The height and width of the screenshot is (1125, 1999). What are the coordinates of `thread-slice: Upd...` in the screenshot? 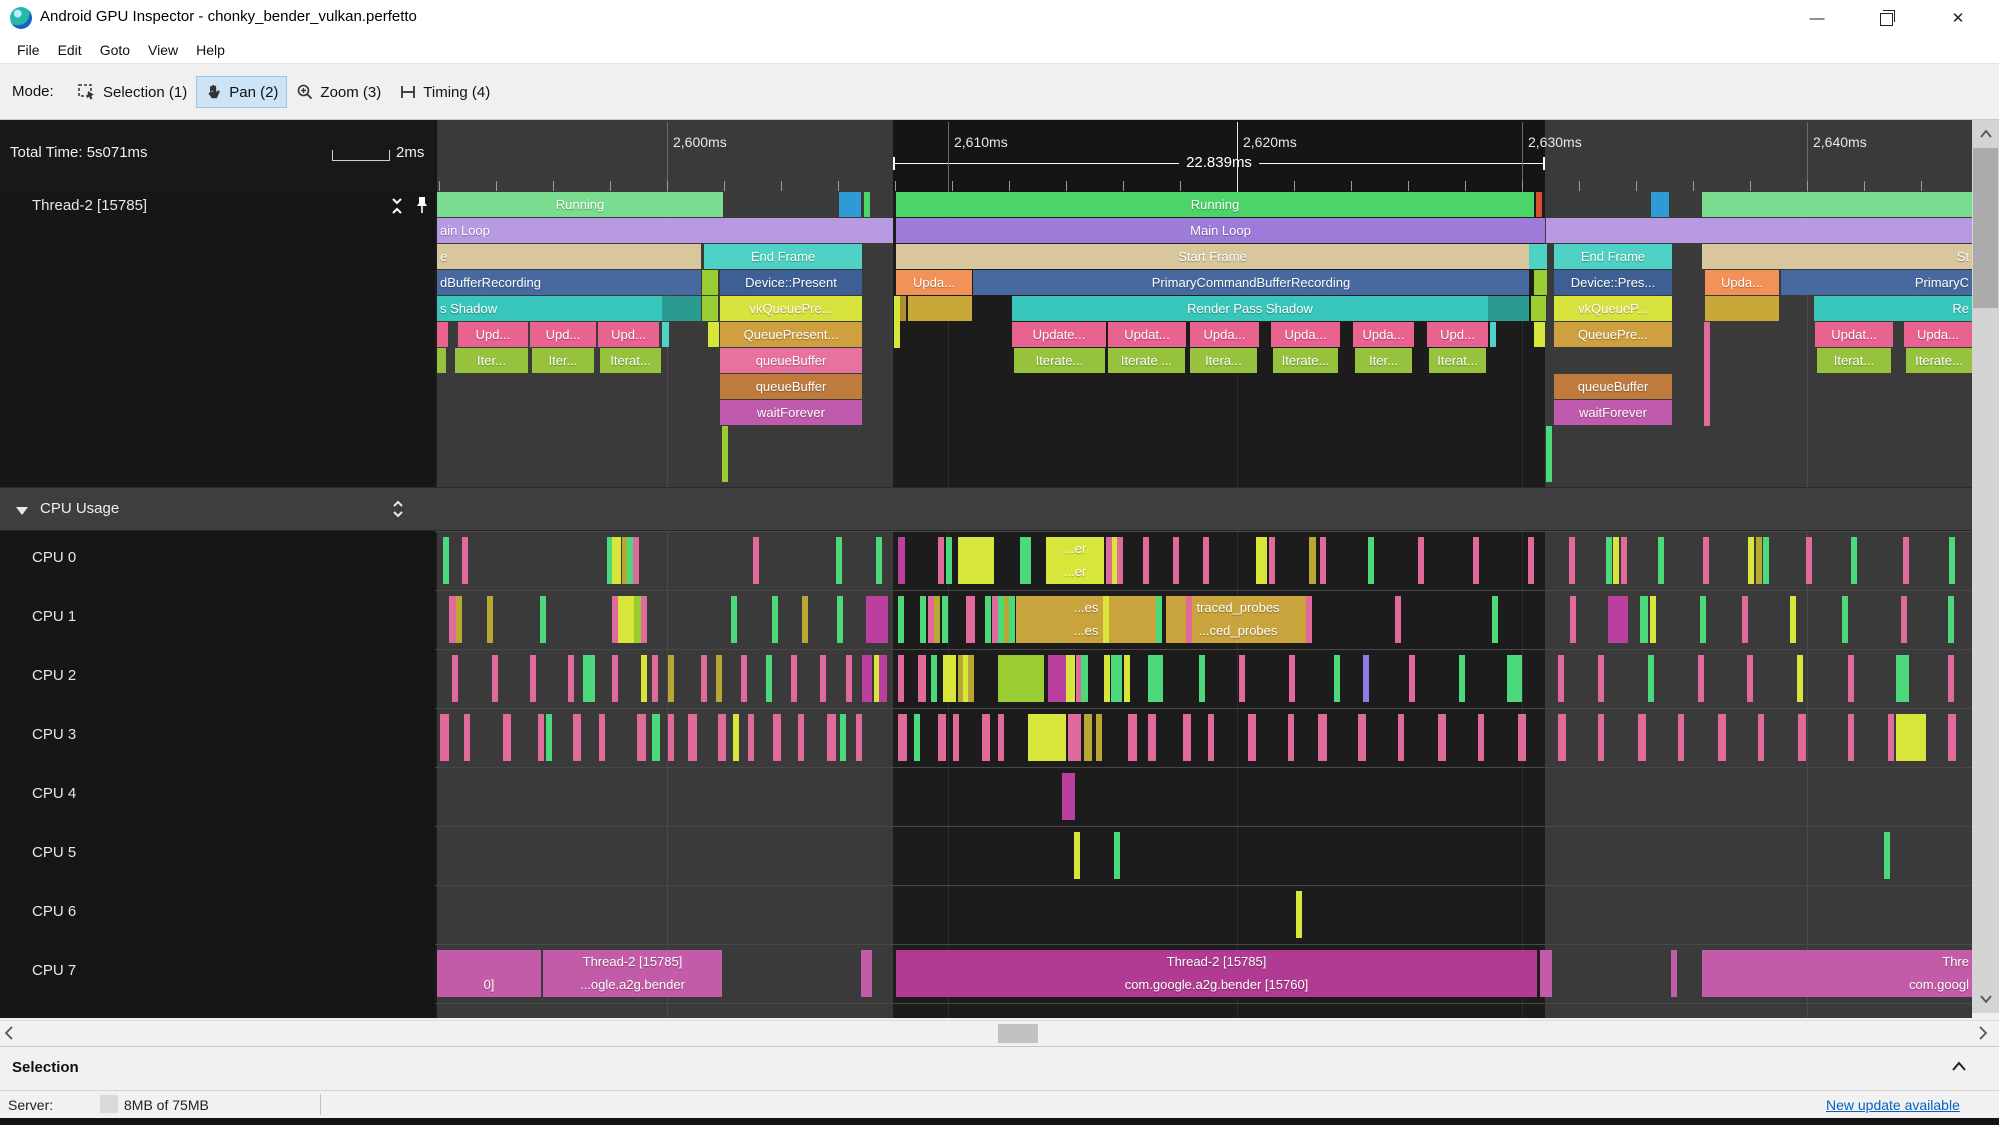 It's located at (1457, 334).